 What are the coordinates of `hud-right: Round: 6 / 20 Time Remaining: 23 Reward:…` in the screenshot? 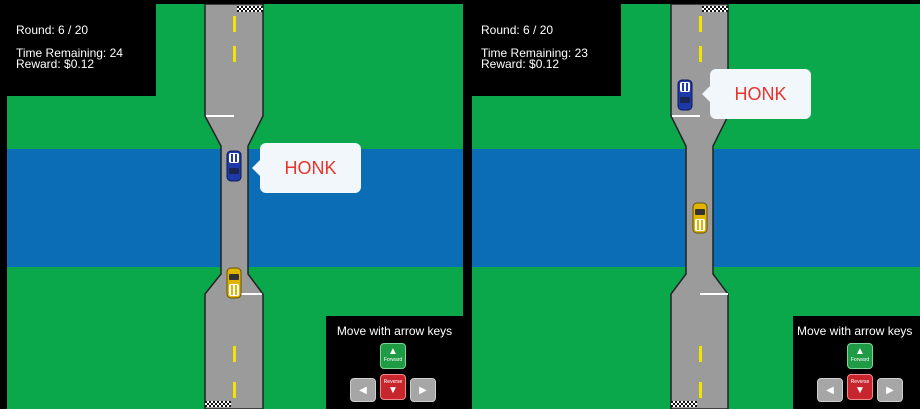 It's located at (546, 50).